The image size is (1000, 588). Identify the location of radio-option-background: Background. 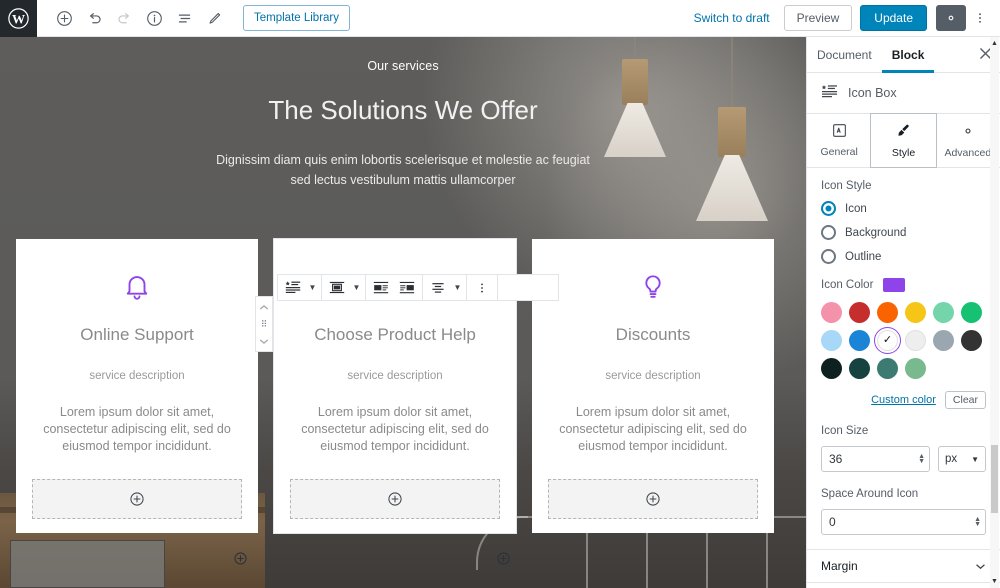
(903, 232).